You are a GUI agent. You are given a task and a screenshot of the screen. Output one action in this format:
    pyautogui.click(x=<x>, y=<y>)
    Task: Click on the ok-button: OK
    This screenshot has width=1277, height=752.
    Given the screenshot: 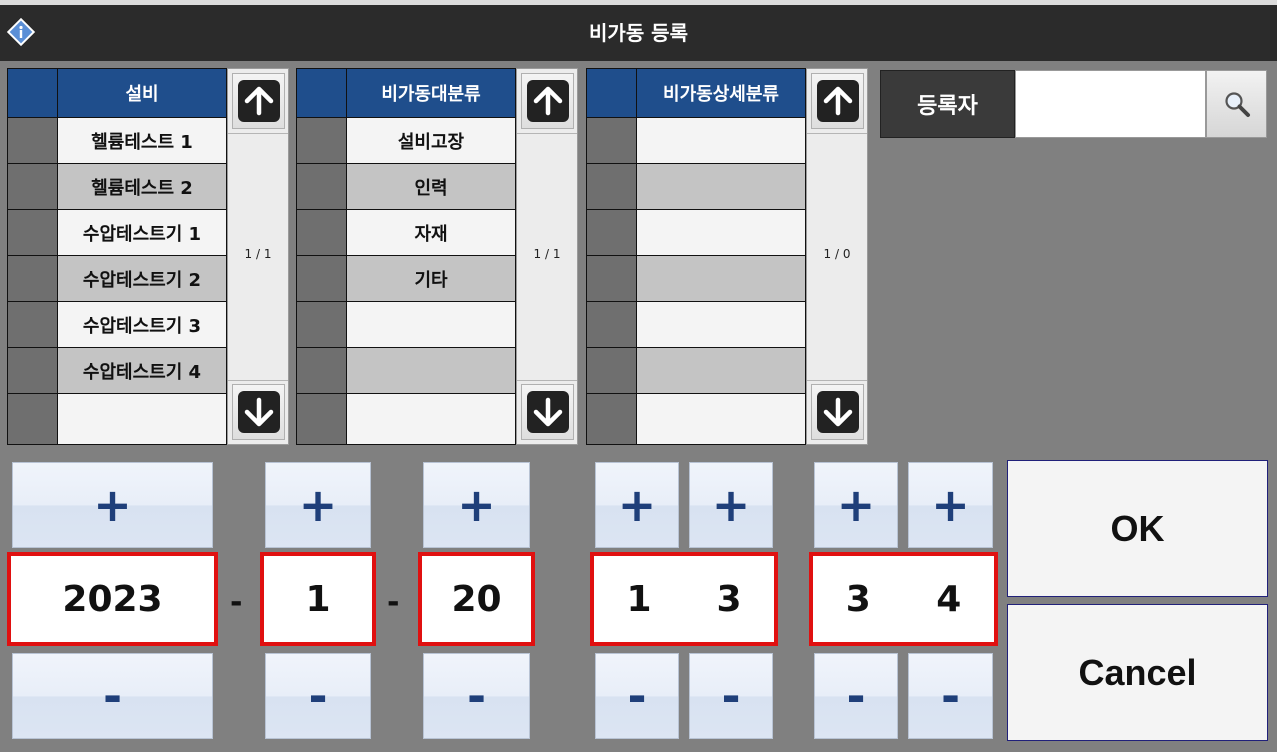 What is the action you would take?
    pyautogui.click(x=1137, y=528)
    